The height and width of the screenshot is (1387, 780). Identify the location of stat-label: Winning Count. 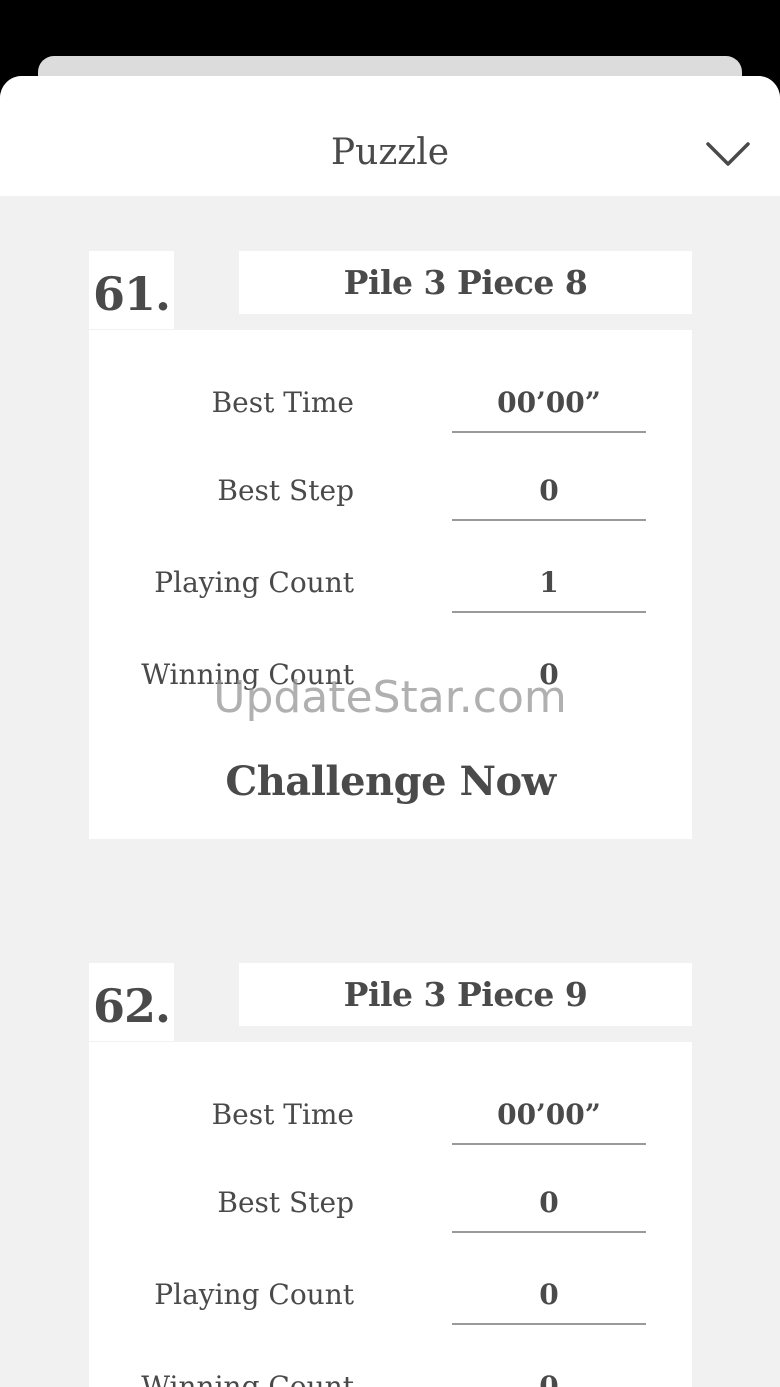
(247, 1378).